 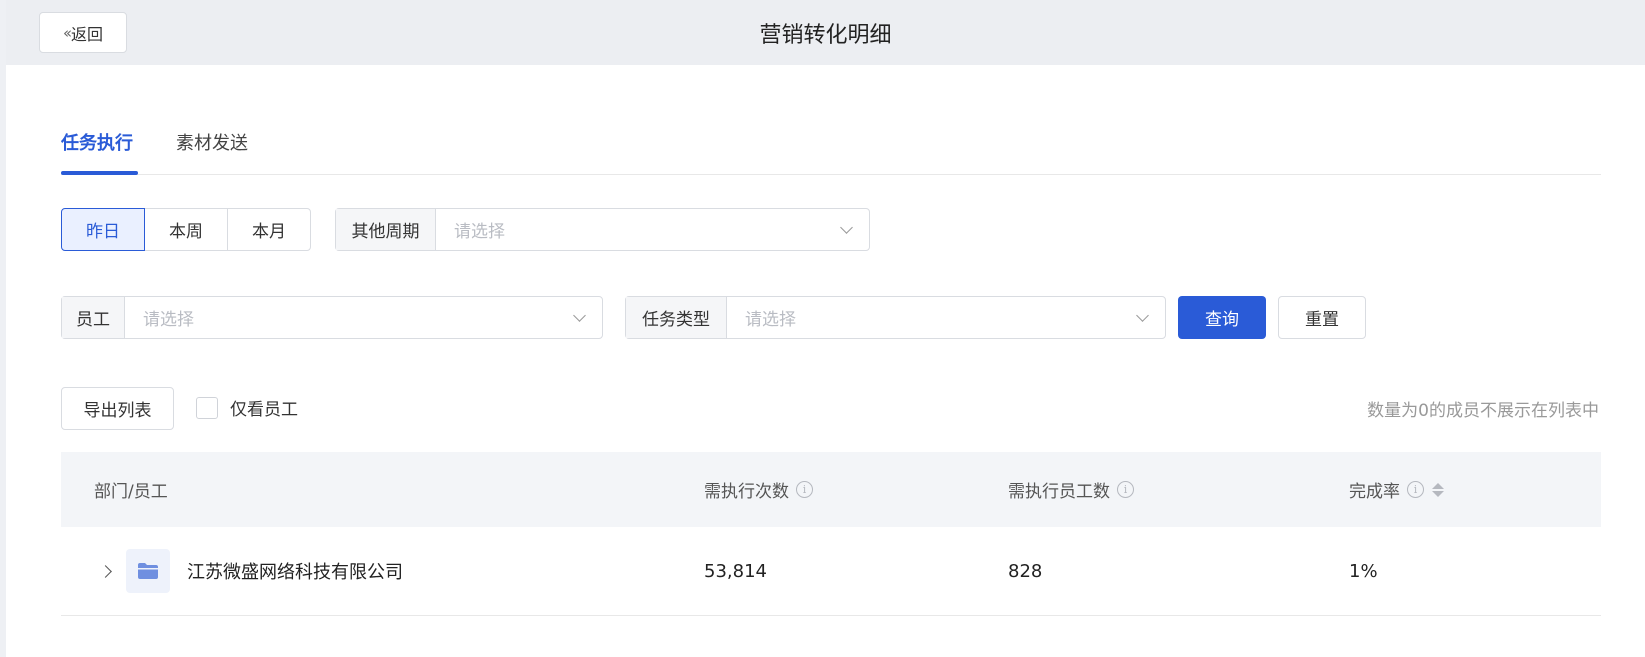 I want to click on query-button: 查询, so click(x=1222, y=317).